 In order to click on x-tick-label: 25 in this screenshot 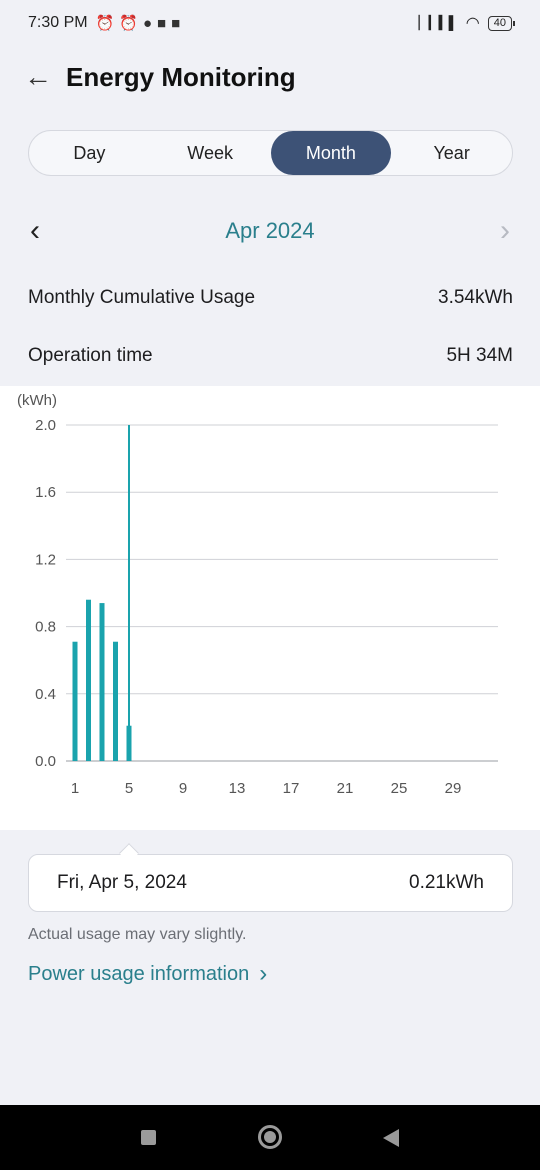, I will do `click(399, 788)`.